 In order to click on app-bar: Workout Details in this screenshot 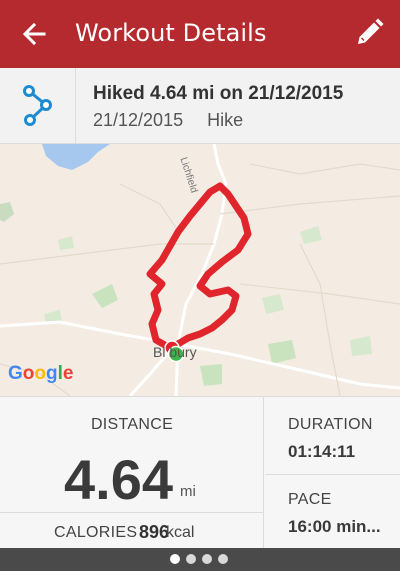, I will do `click(200, 34)`.